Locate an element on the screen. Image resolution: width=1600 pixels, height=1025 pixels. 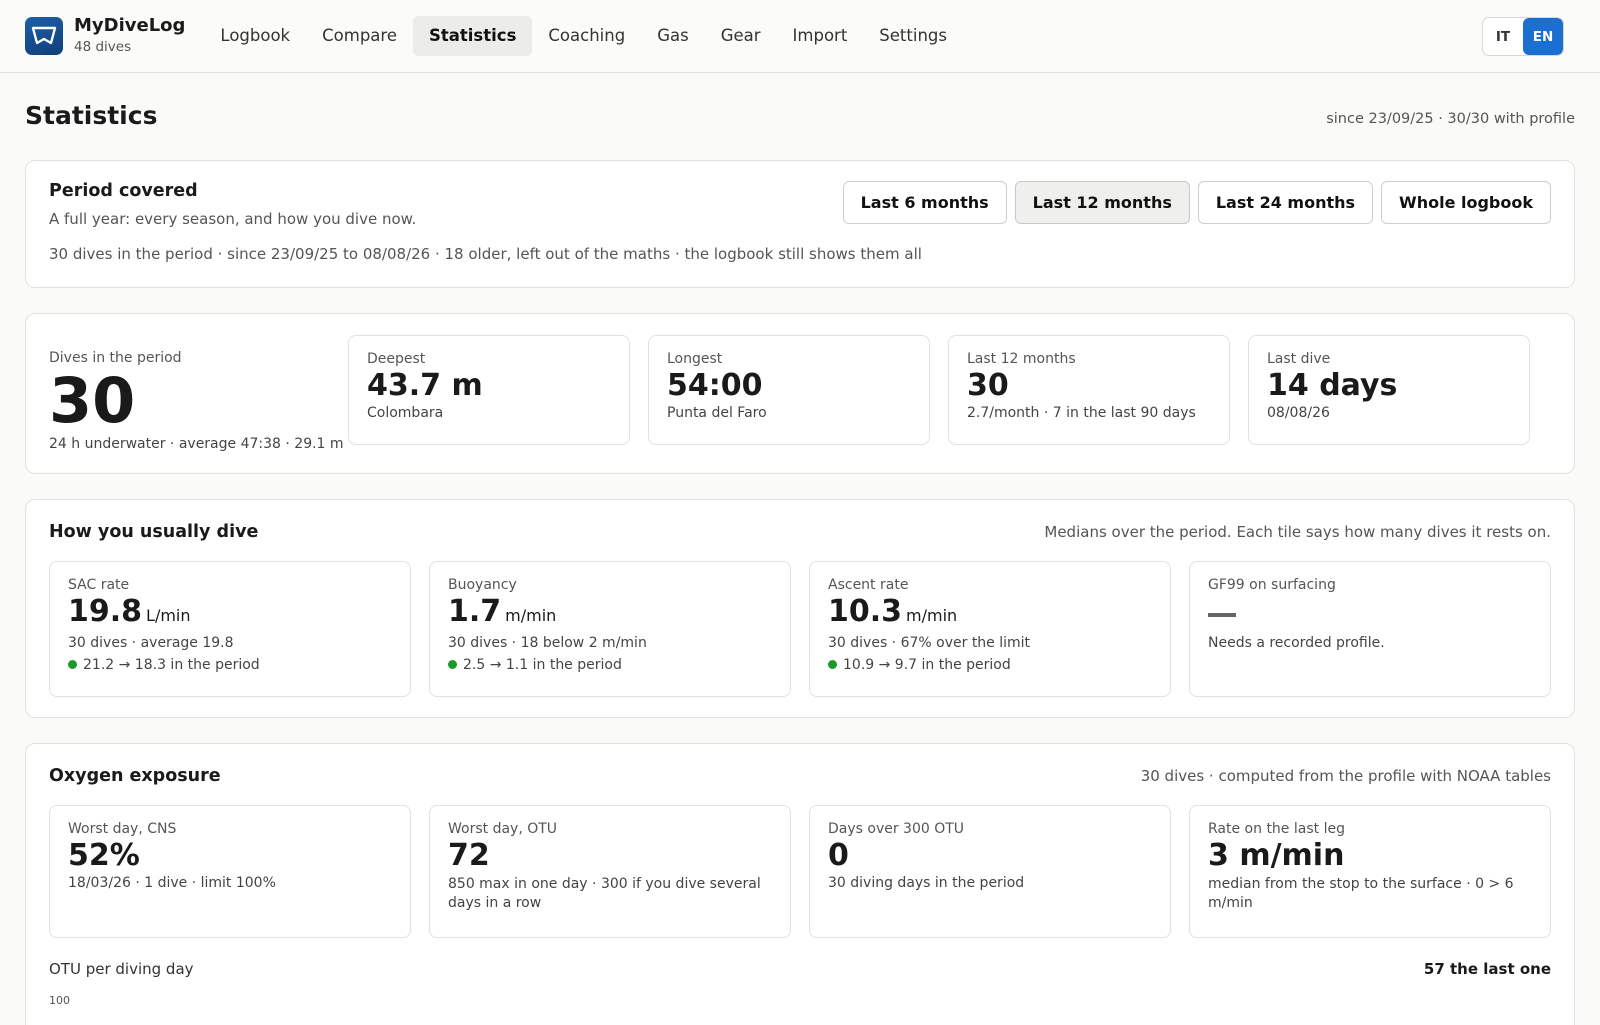
dives-in-period-value: 30 is located at coordinates (92, 400).